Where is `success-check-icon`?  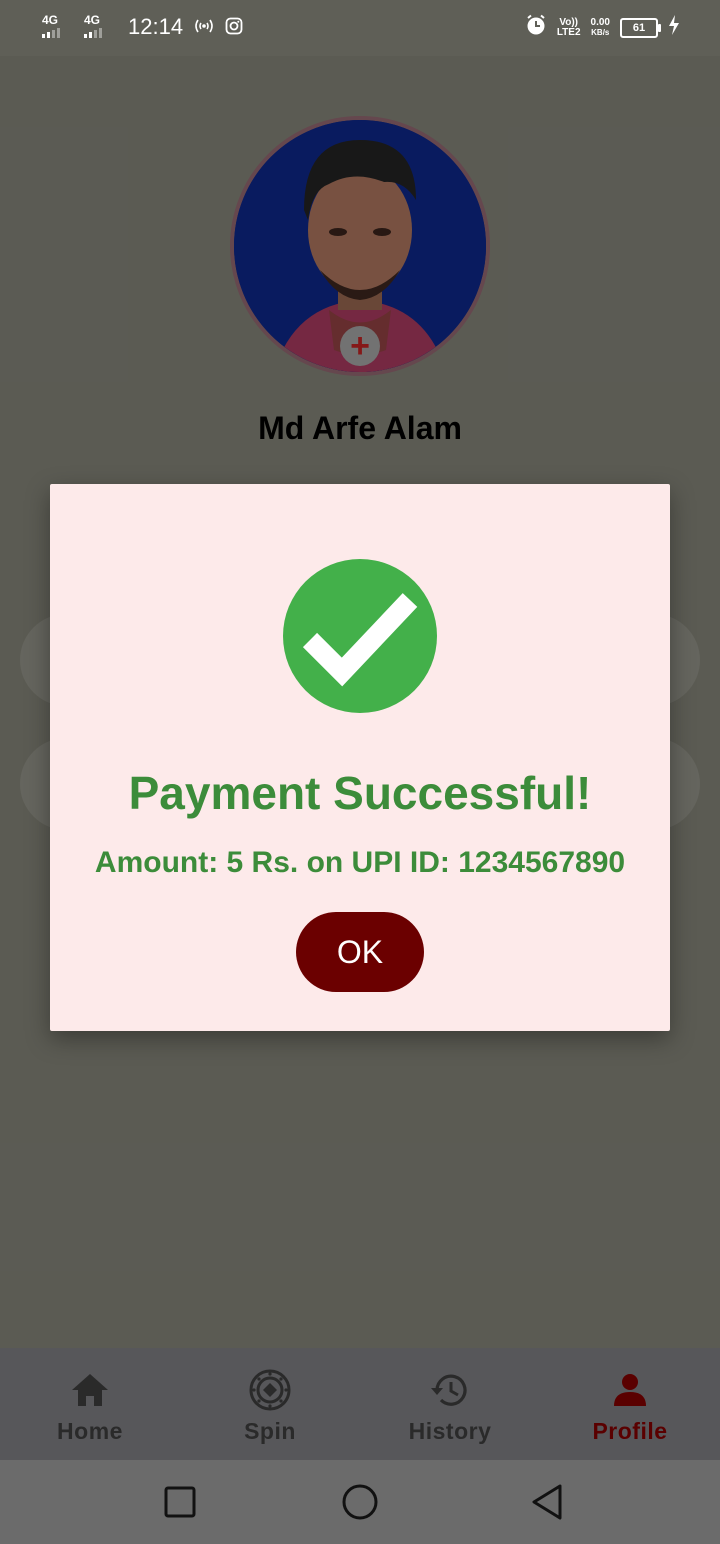 success-check-icon is located at coordinates (360, 636).